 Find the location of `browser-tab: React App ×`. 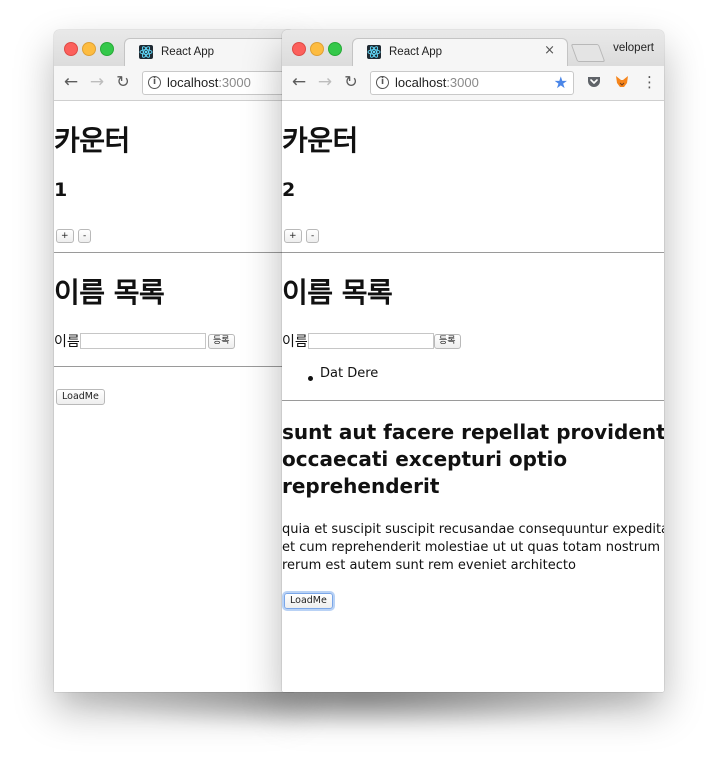

browser-tab: React App × is located at coordinates (460, 52).